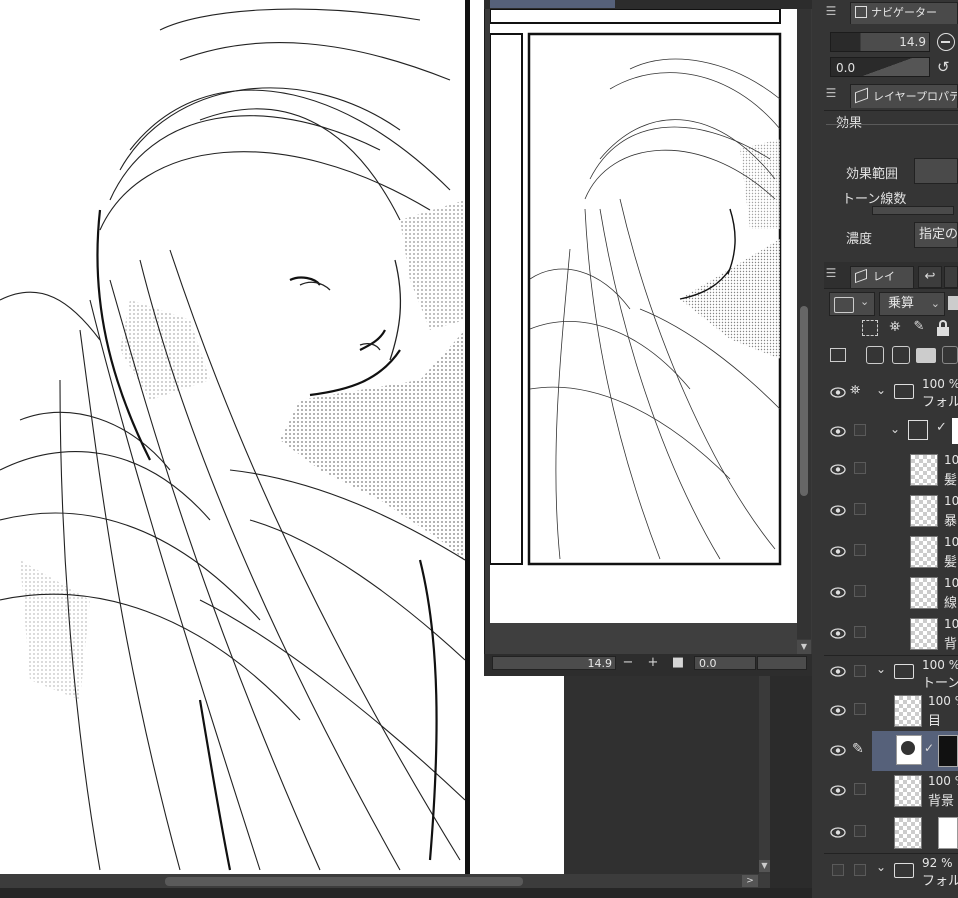 Image resolution: width=958 pixels, height=898 pixels. What do you see at coordinates (628, 663) in the screenshot?
I see `zoom-out-button: −` at bounding box center [628, 663].